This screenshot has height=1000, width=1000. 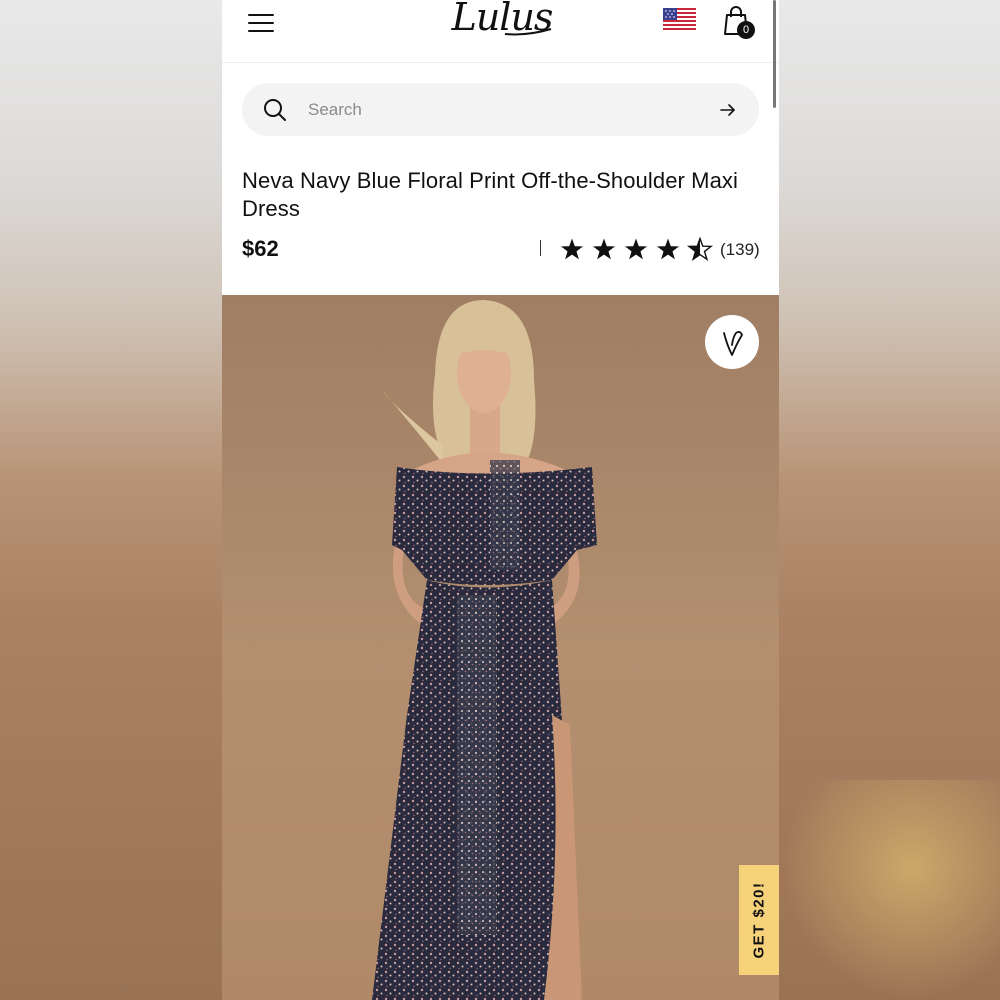 I want to click on search-submit-arrow-icon, so click(x=728, y=110).